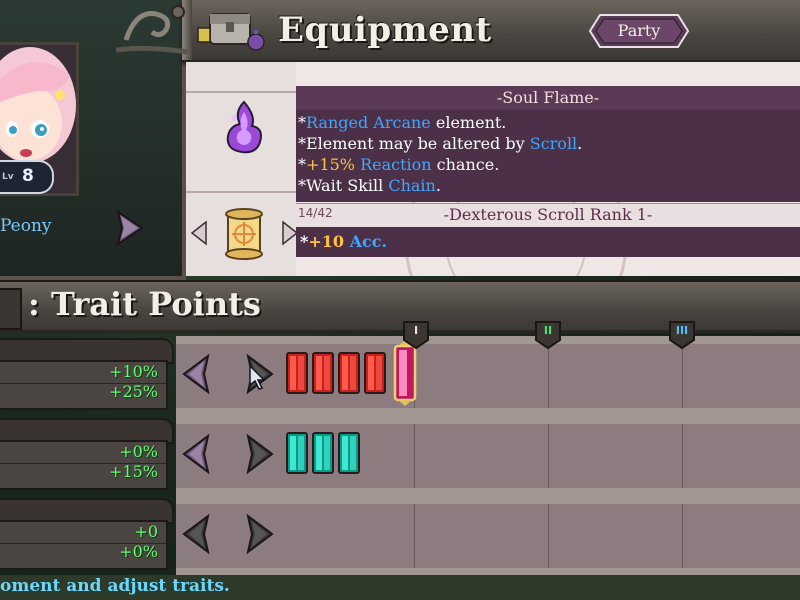 The image size is (800, 600). Describe the element at coordinates (465, 164) in the screenshot. I see `description-segment: chance.` at that location.